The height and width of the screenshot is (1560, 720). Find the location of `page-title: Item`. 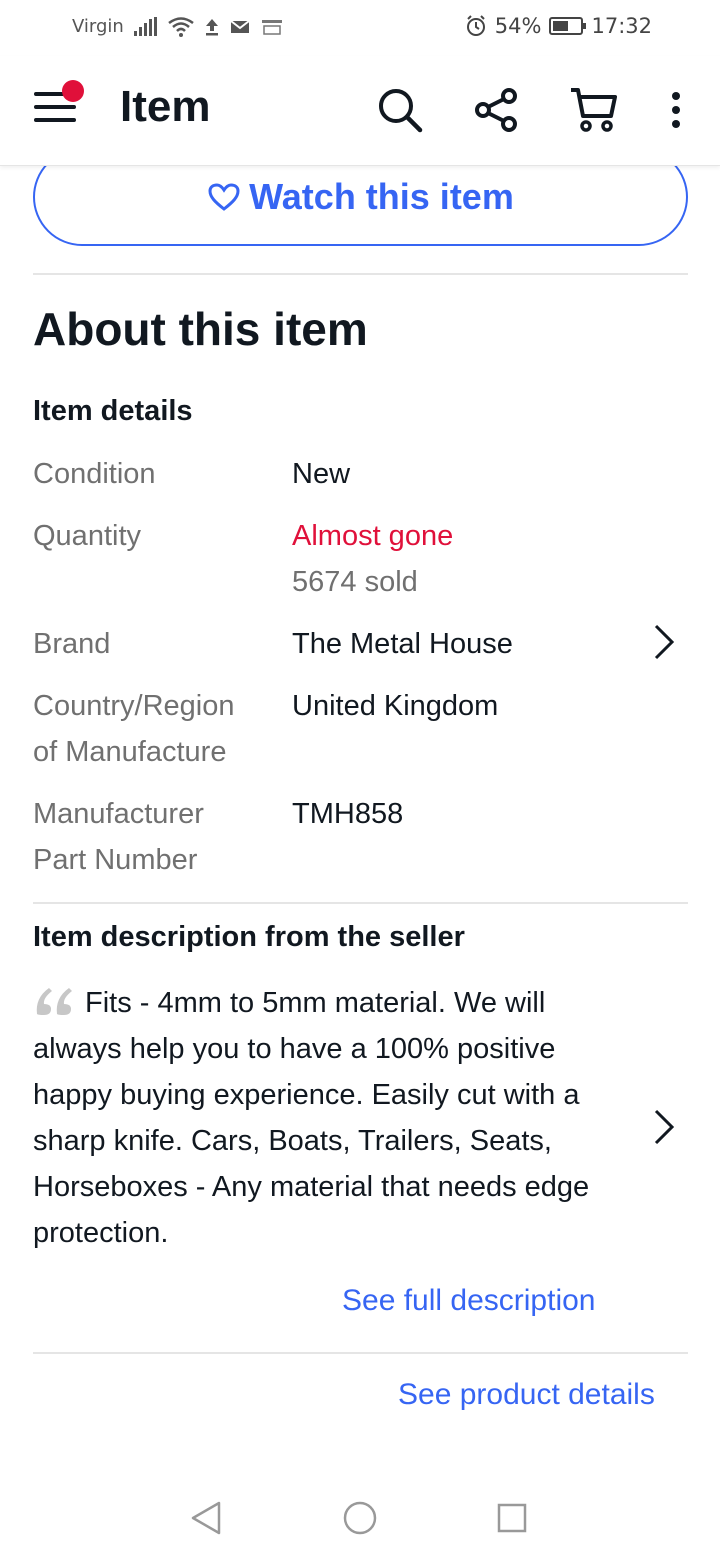

page-title: Item is located at coordinates (165, 106).